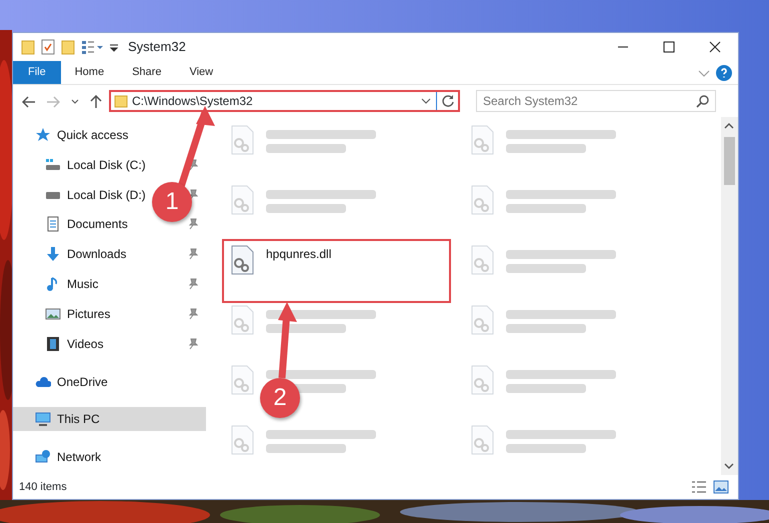  What do you see at coordinates (721, 487) in the screenshot?
I see `large-icons-view-icon` at bounding box center [721, 487].